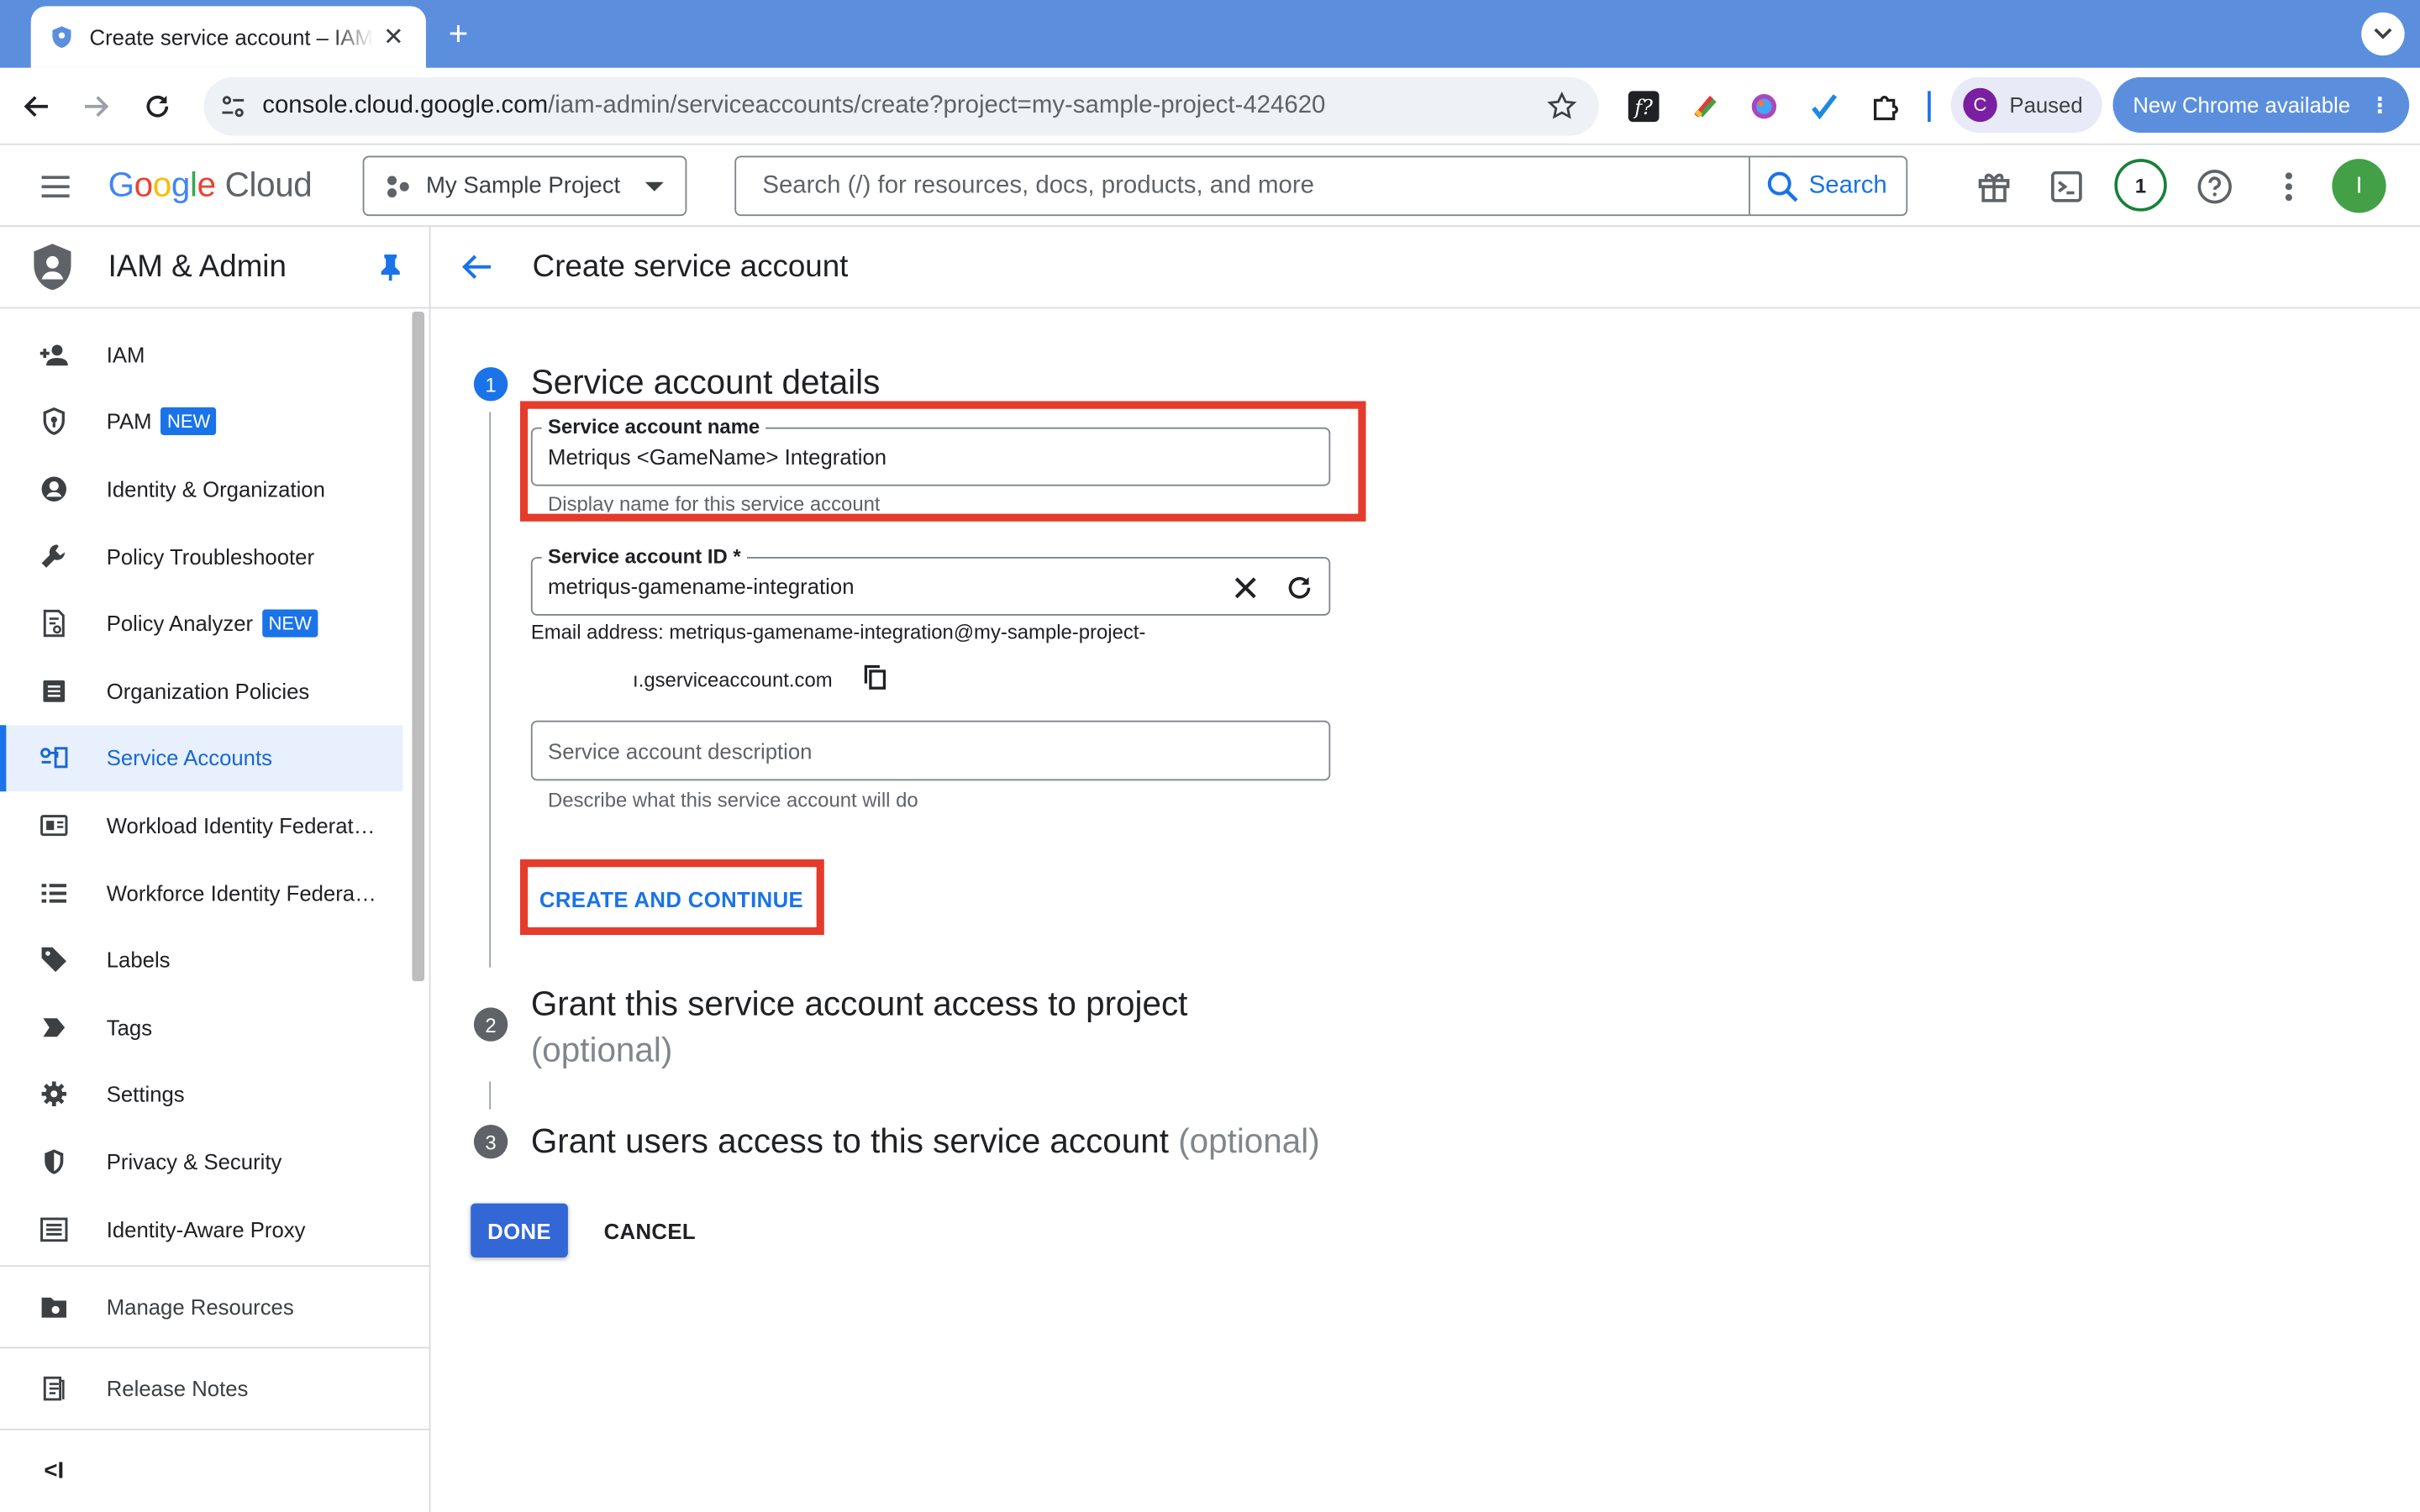 This screenshot has width=2420, height=1512. What do you see at coordinates (491, 1141) in the screenshot?
I see `step-3-number: 3` at bounding box center [491, 1141].